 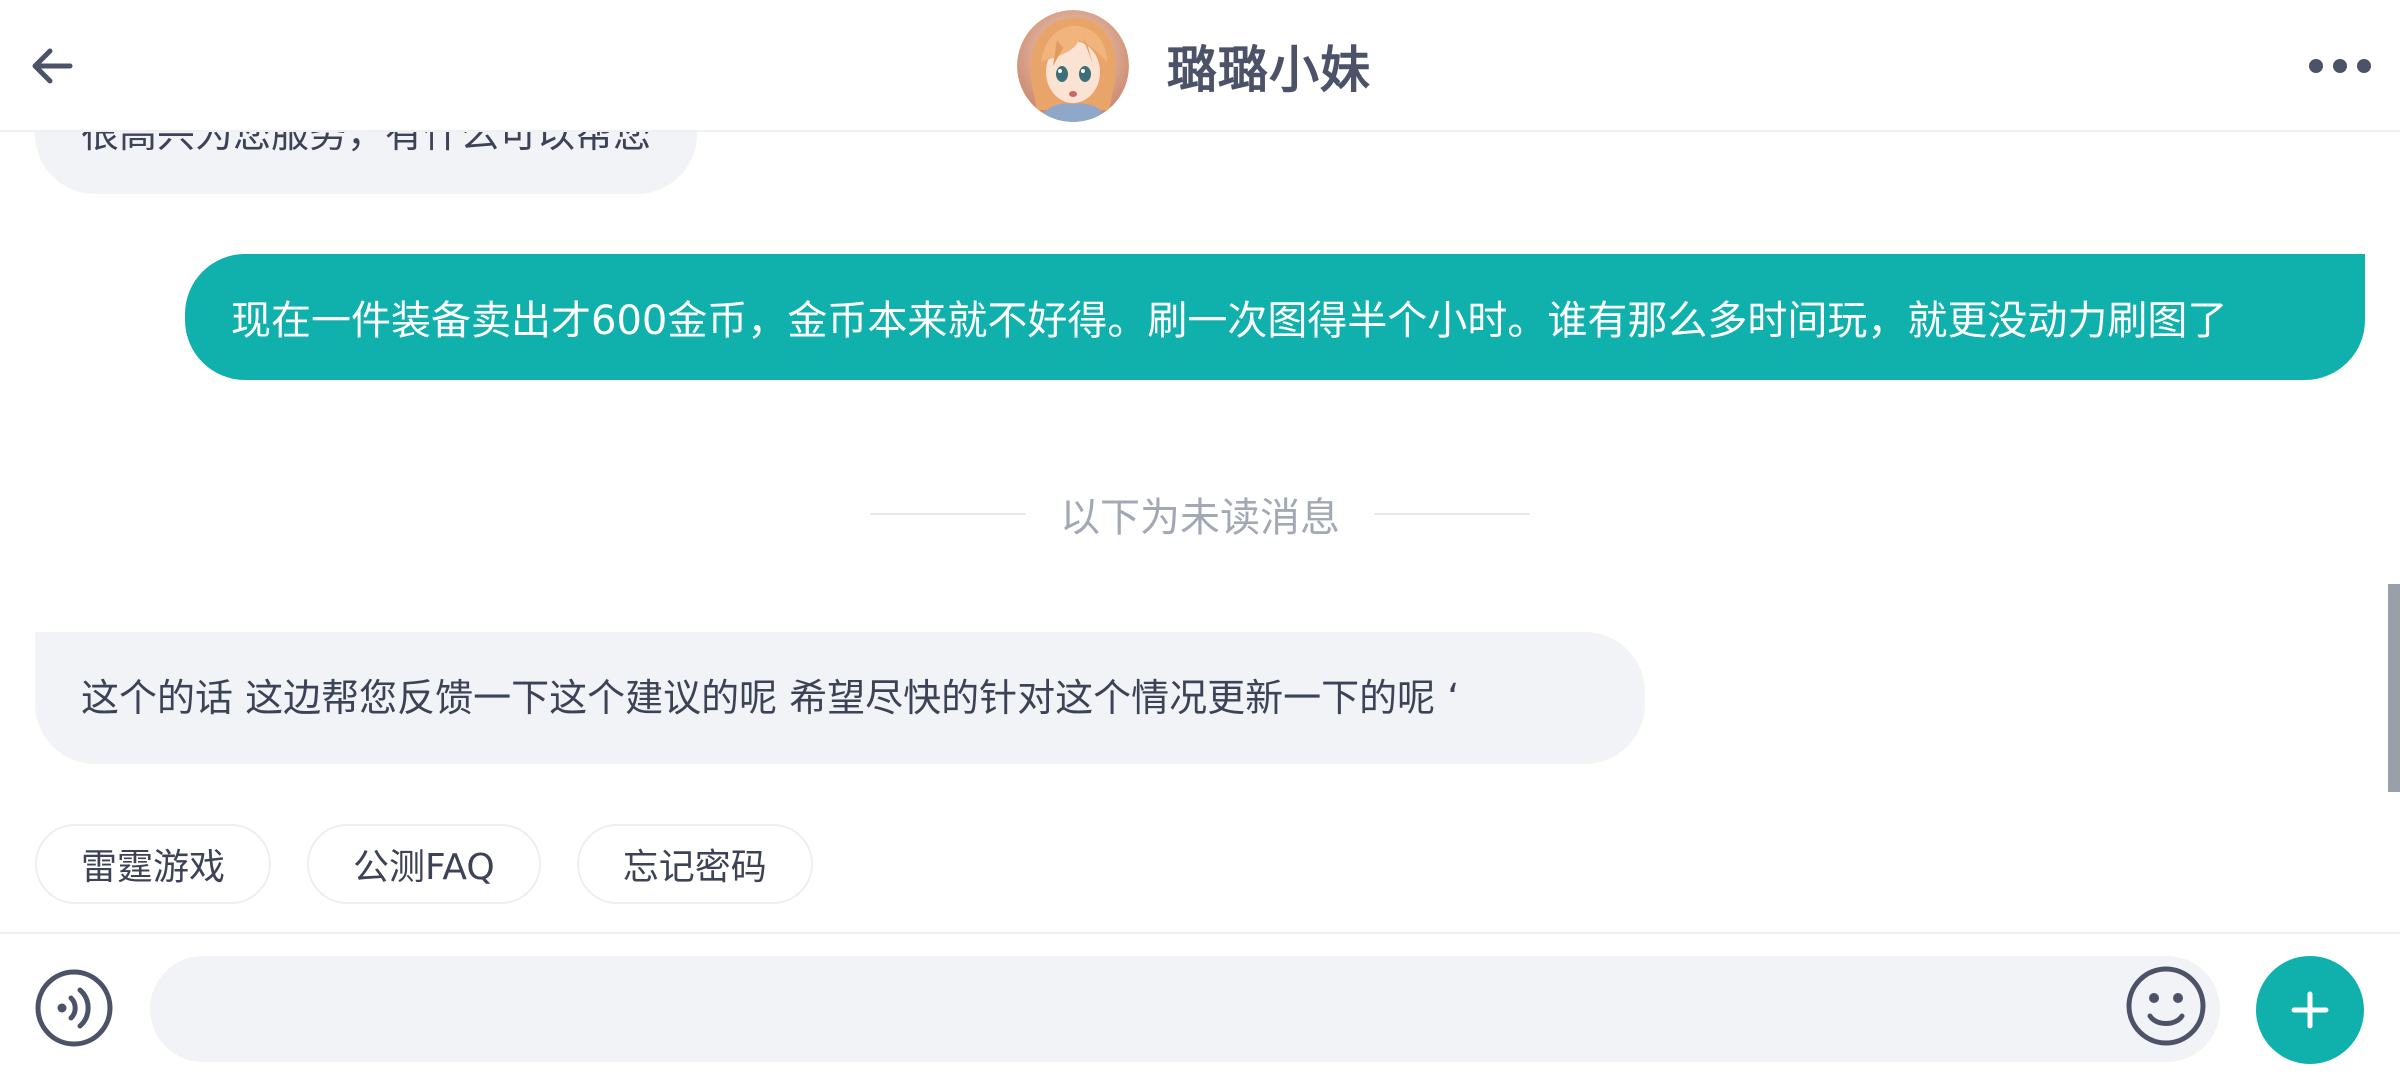 I want to click on scrollbar-thumb, so click(x=2394, y=688).